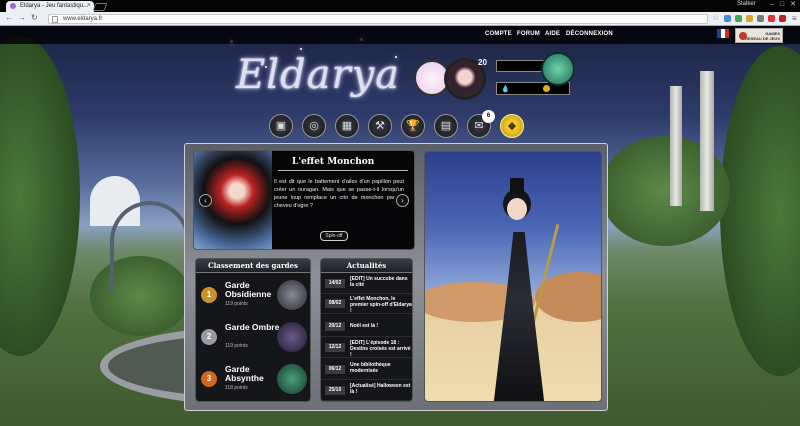 The height and width of the screenshot is (426, 800). Describe the element at coordinates (760, 211) in the screenshot. I see `right-tree` at that location.